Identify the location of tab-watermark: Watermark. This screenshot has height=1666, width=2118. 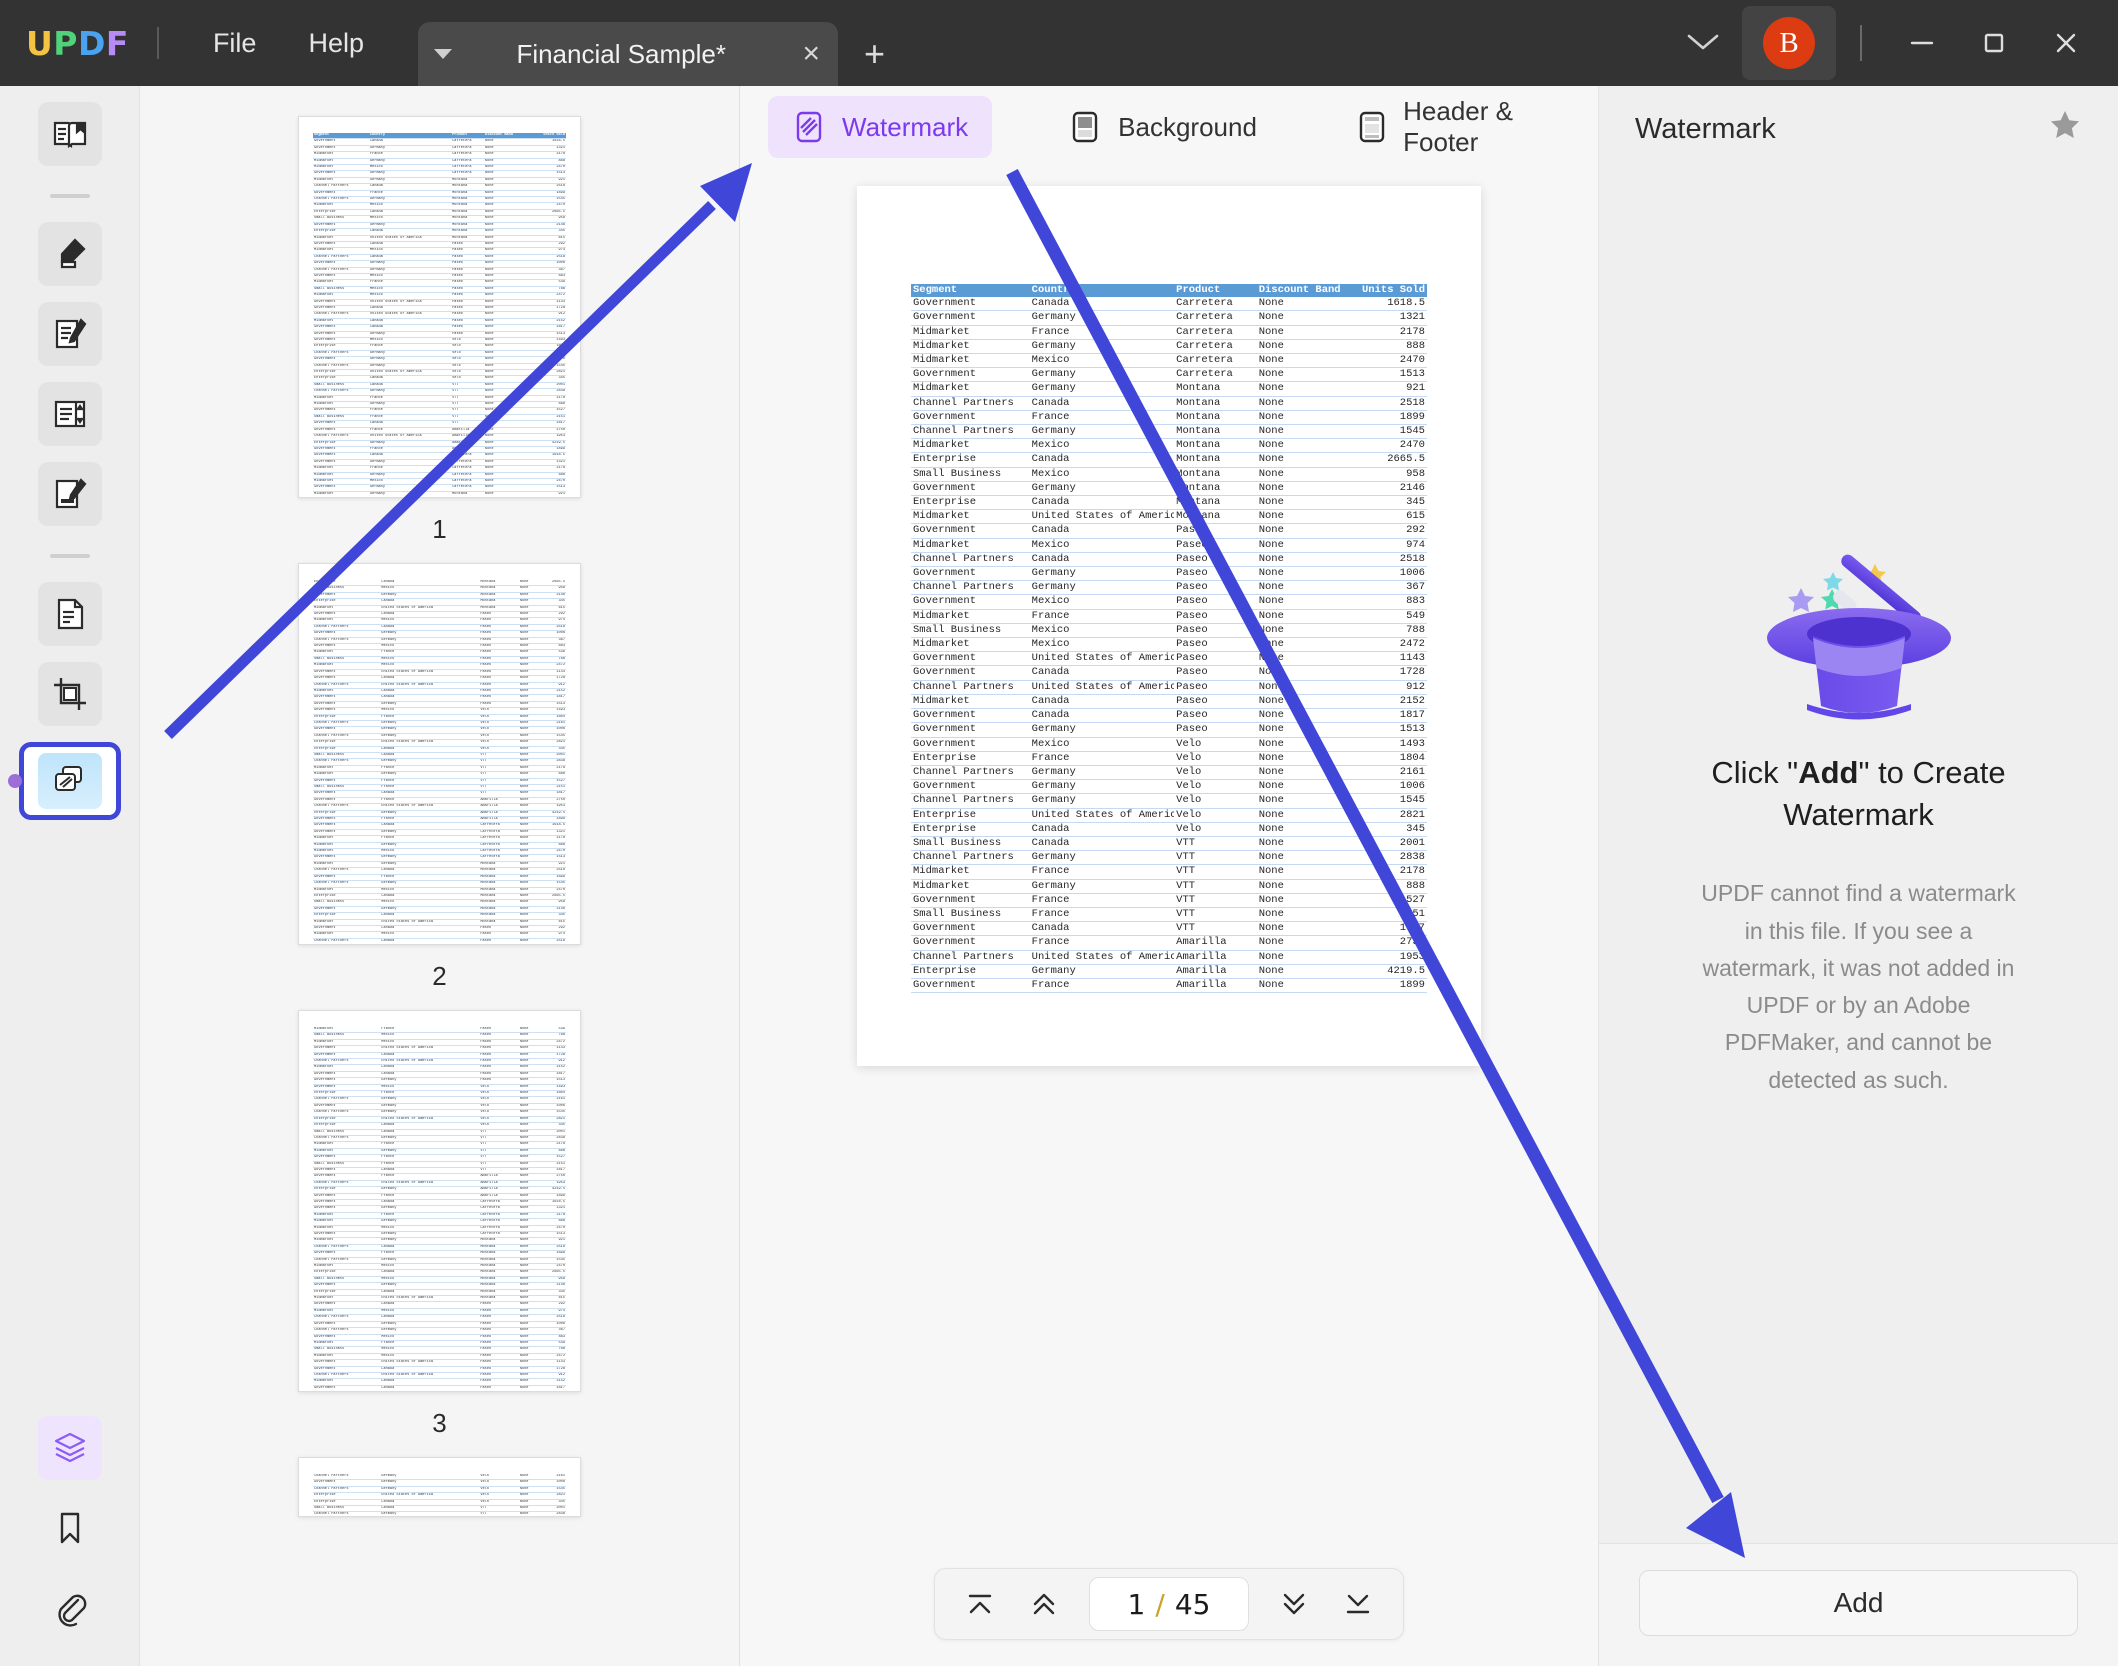
(880, 127).